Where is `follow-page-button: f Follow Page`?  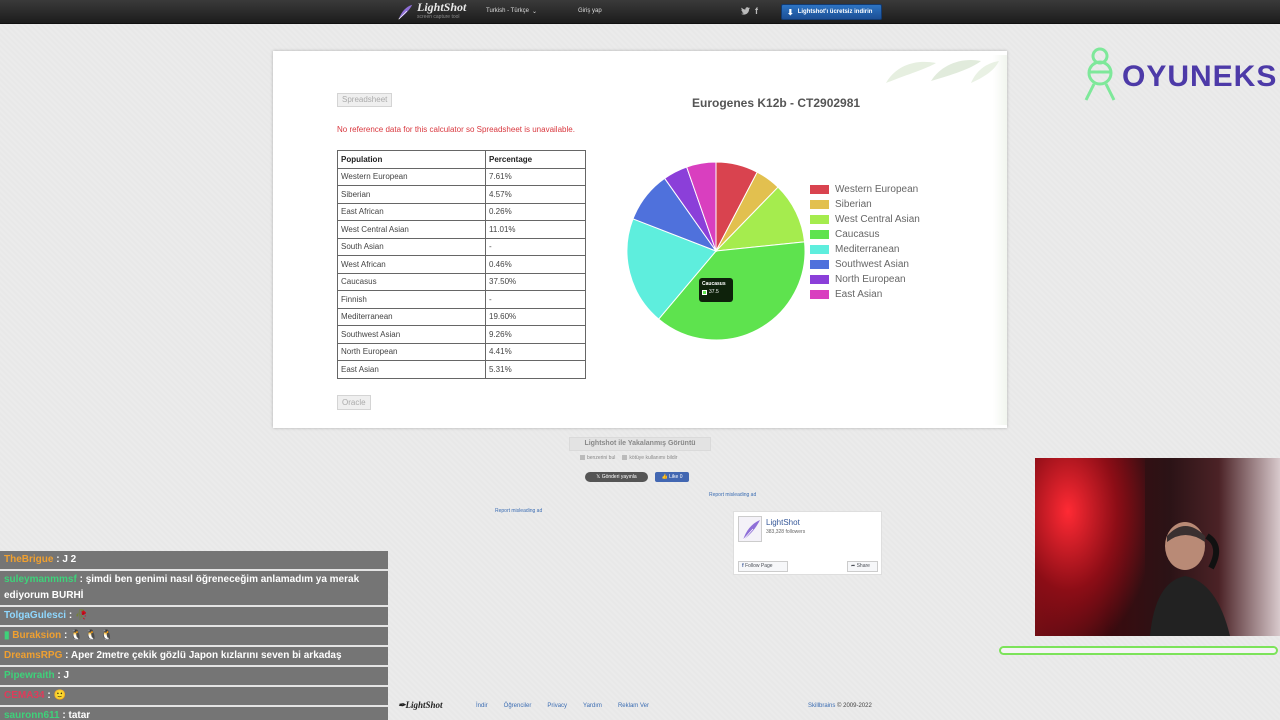
follow-page-button: f Follow Page is located at coordinates (763, 566).